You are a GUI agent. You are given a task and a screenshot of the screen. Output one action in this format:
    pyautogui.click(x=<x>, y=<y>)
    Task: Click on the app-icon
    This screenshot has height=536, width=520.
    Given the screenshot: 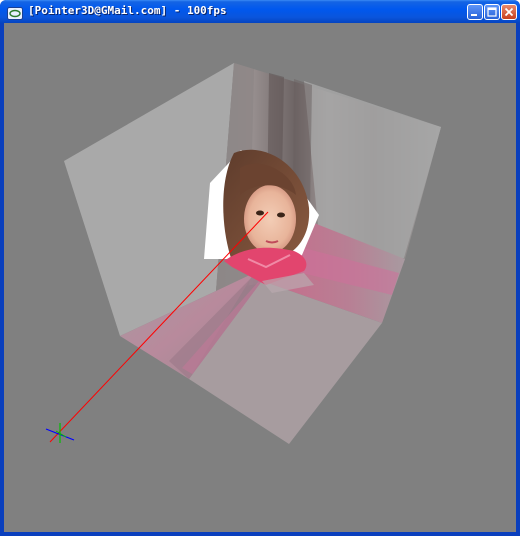 What is the action you would take?
    pyautogui.click(x=15, y=12)
    